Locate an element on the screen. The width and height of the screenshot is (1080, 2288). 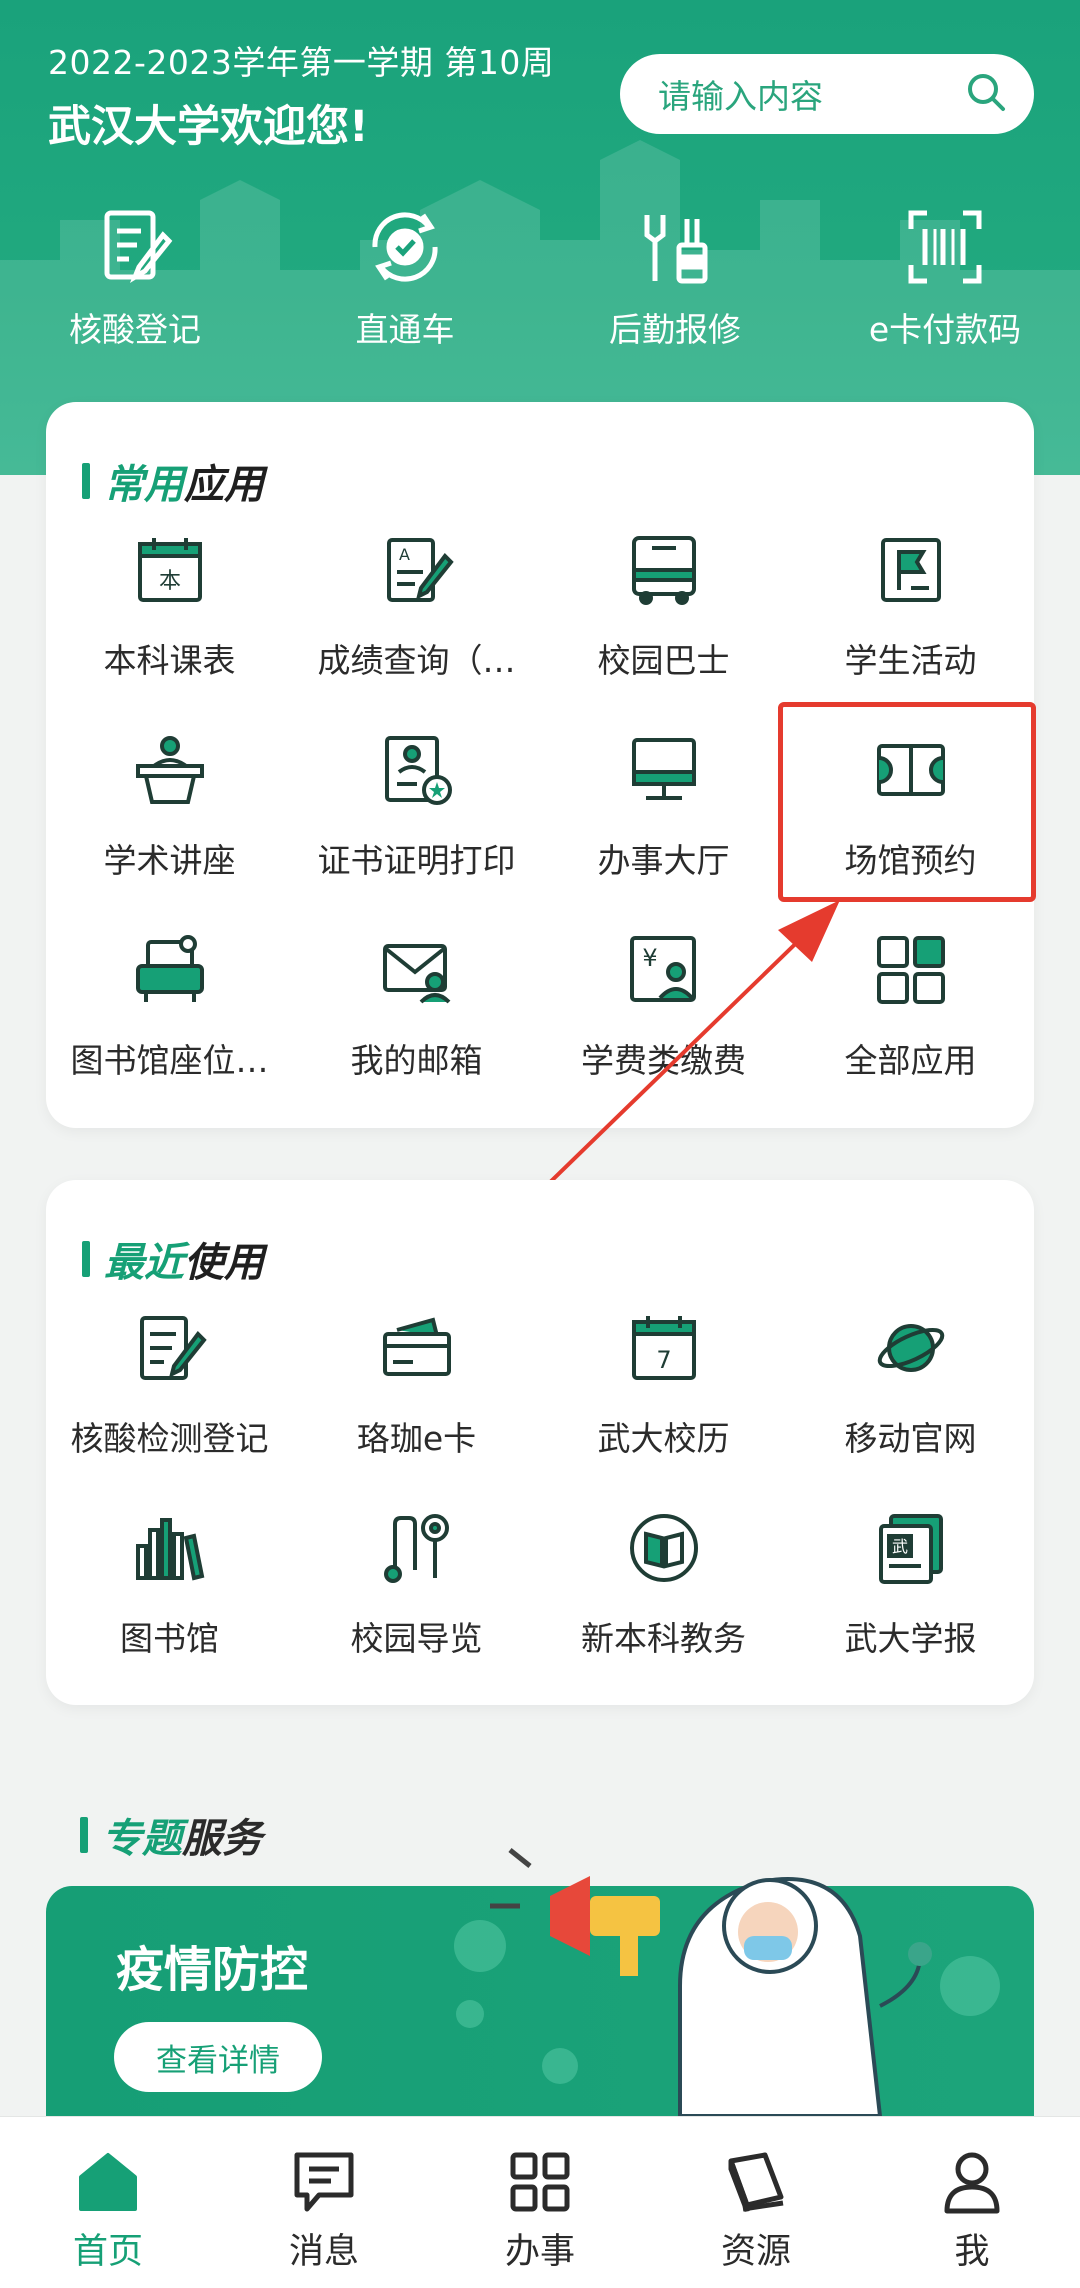
tab-label: 我 is located at coordinates (972, 2252).